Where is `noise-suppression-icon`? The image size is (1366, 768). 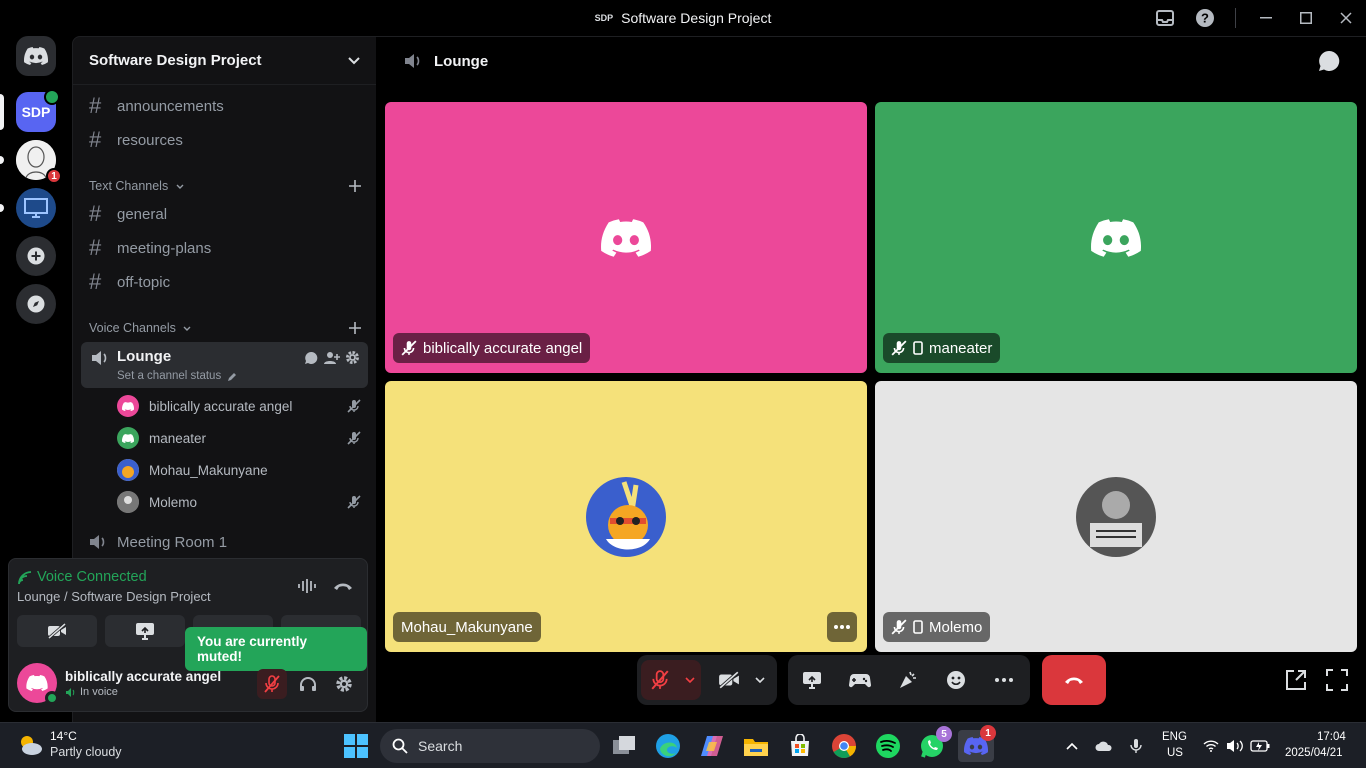
noise-suppression-icon is located at coordinates (307, 586).